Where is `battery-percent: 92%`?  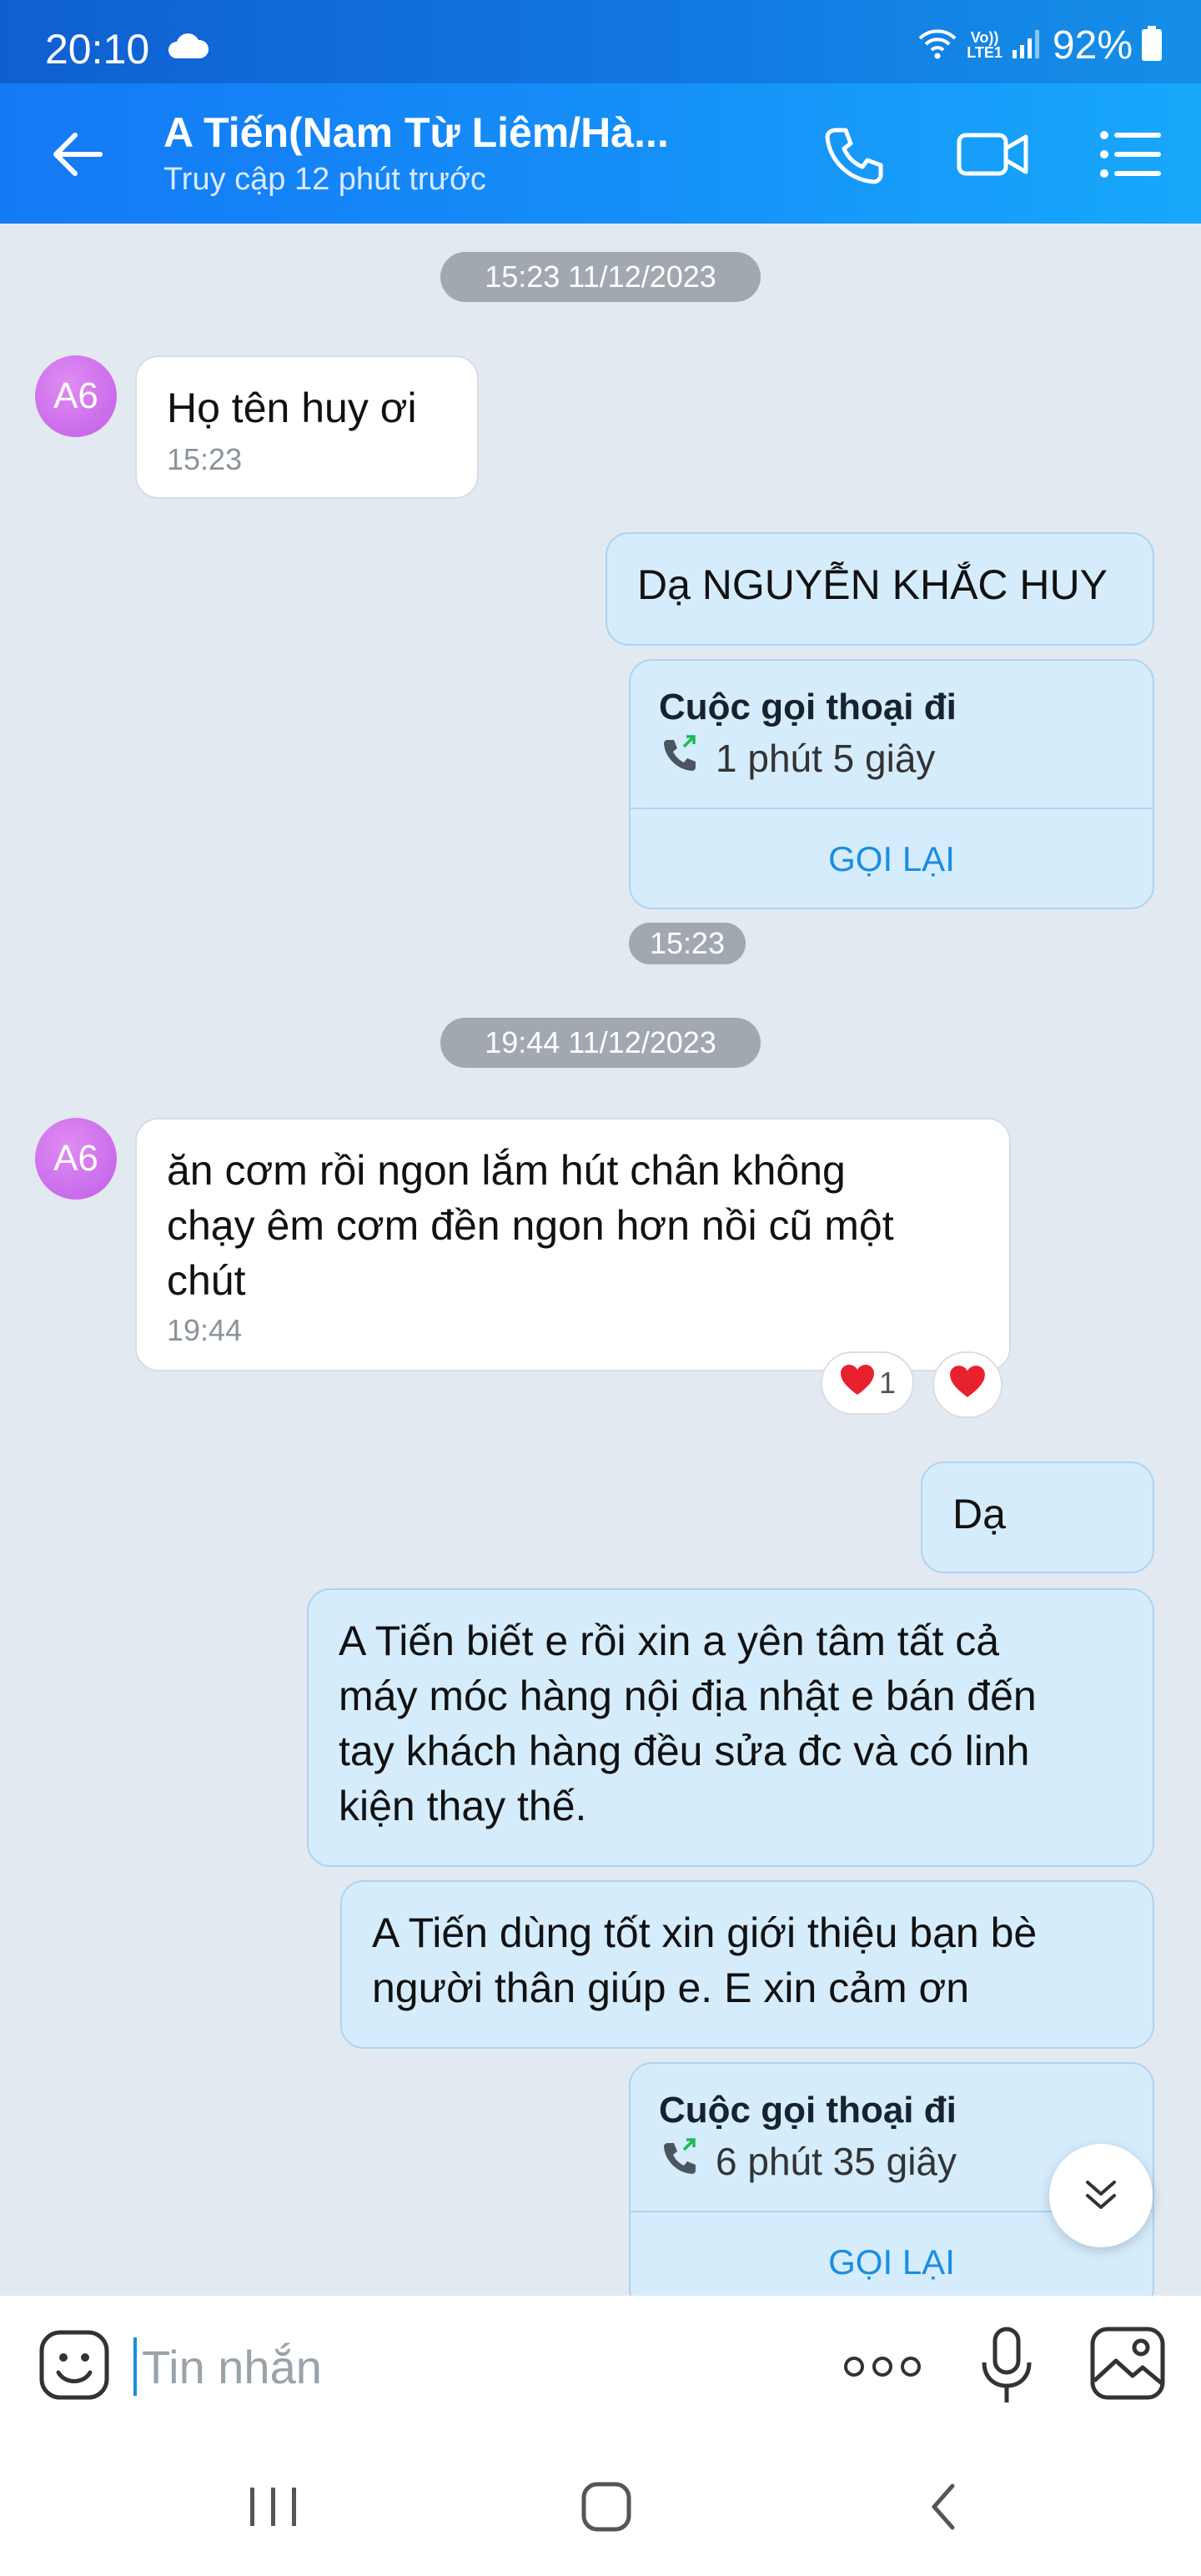
battery-percent: 92% is located at coordinates (1093, 45).